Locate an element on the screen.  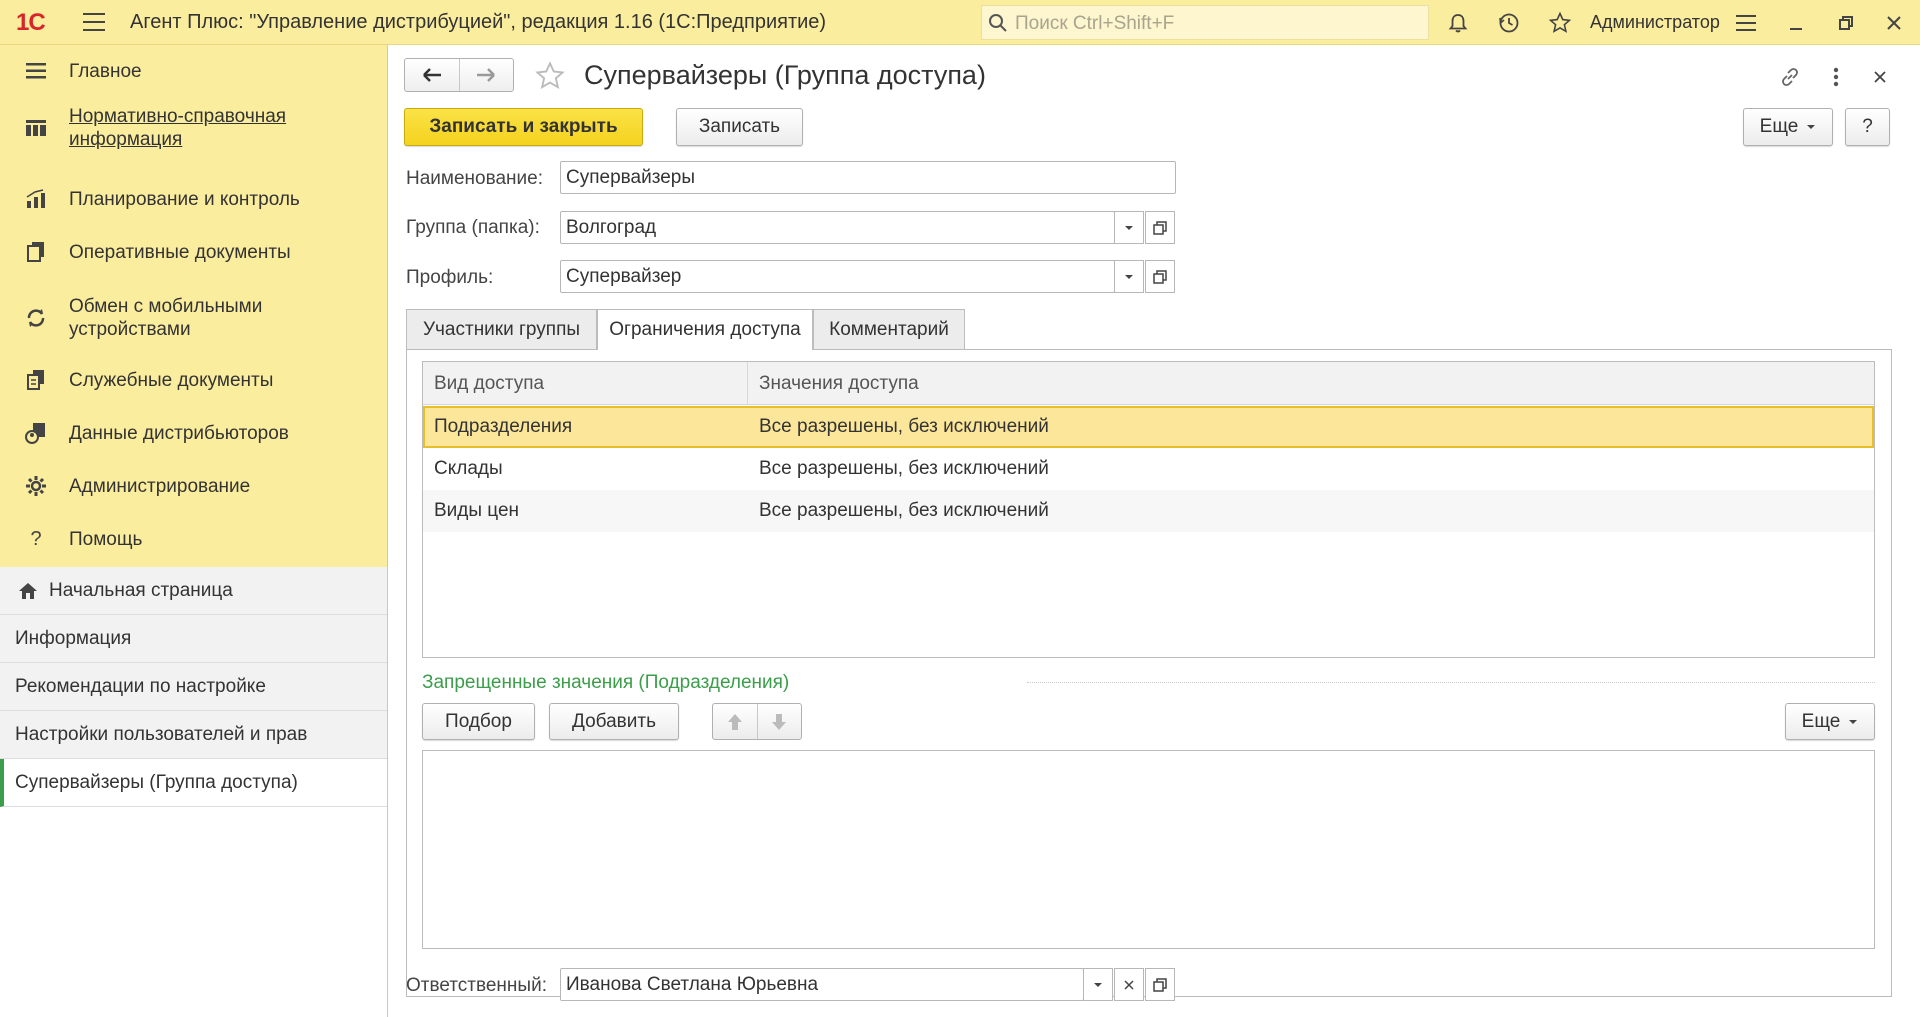
arrow-up-icon is located at coordinates (734, 721).